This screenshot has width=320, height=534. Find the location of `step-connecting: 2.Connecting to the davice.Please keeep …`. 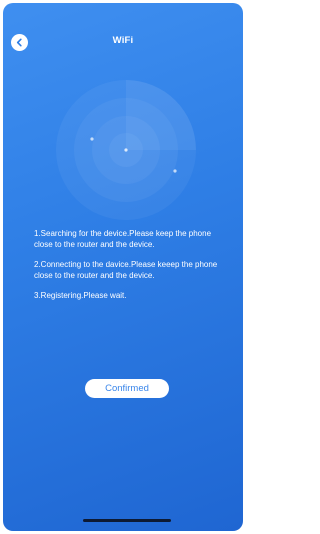

step-connecting: 2.Connecting to the davice.Please keeep … is located at coordinates (126, 270).